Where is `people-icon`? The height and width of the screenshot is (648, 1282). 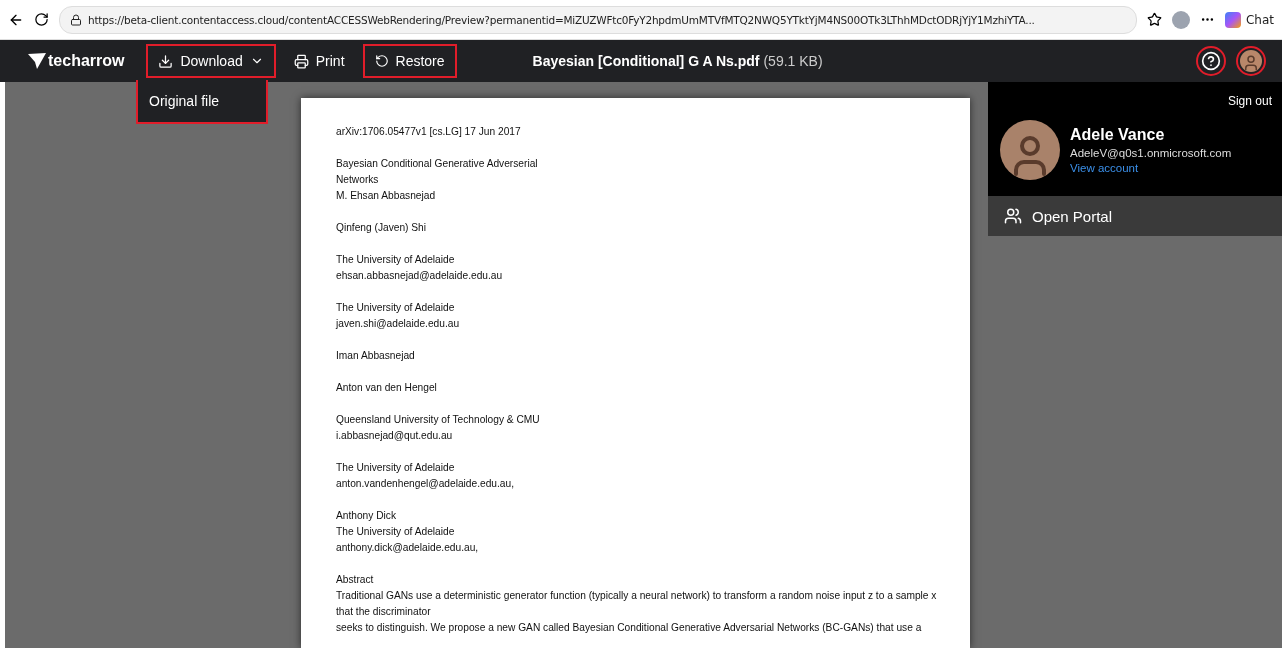 people-icon is located at coordinates (1013, 216).